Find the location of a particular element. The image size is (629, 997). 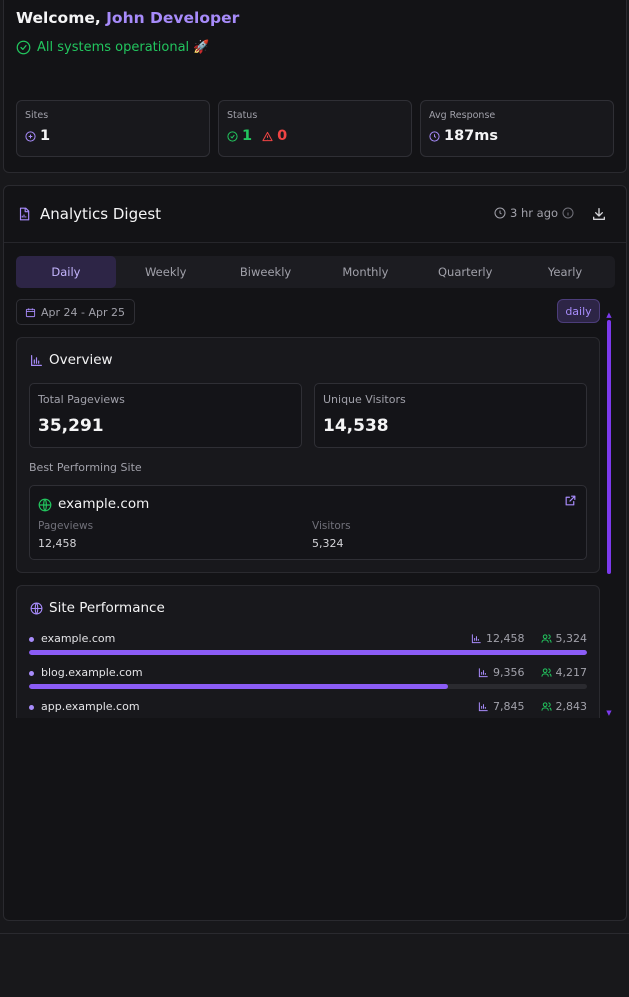

site-row-stats: 9,356 4,217 is located at coordinates (532, 672).